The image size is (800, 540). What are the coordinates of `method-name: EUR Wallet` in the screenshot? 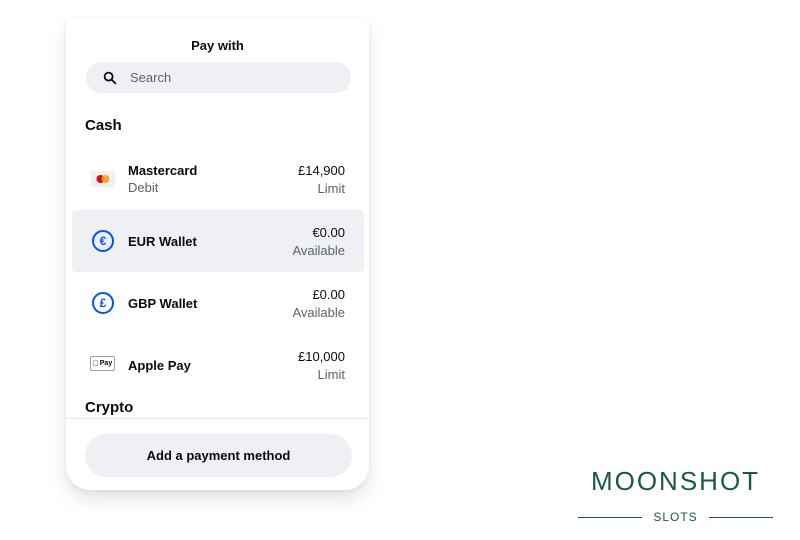 It's located at (162, 241).